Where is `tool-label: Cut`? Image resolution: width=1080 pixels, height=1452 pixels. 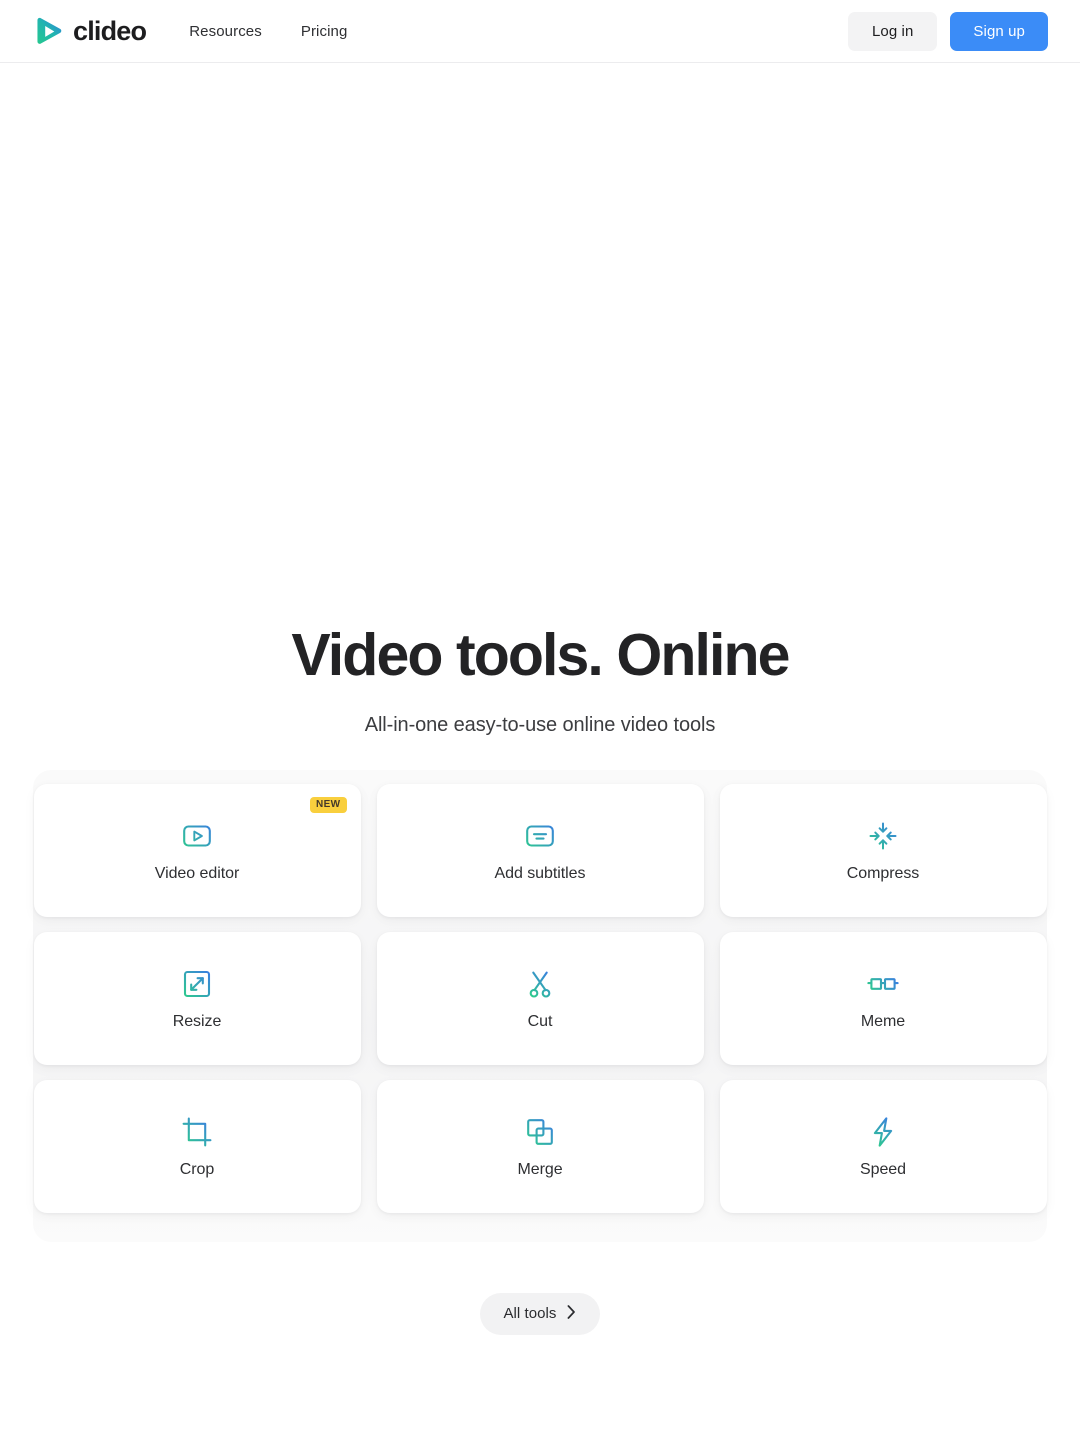 tool-label: Cut is located at coordinates (540, 1021).